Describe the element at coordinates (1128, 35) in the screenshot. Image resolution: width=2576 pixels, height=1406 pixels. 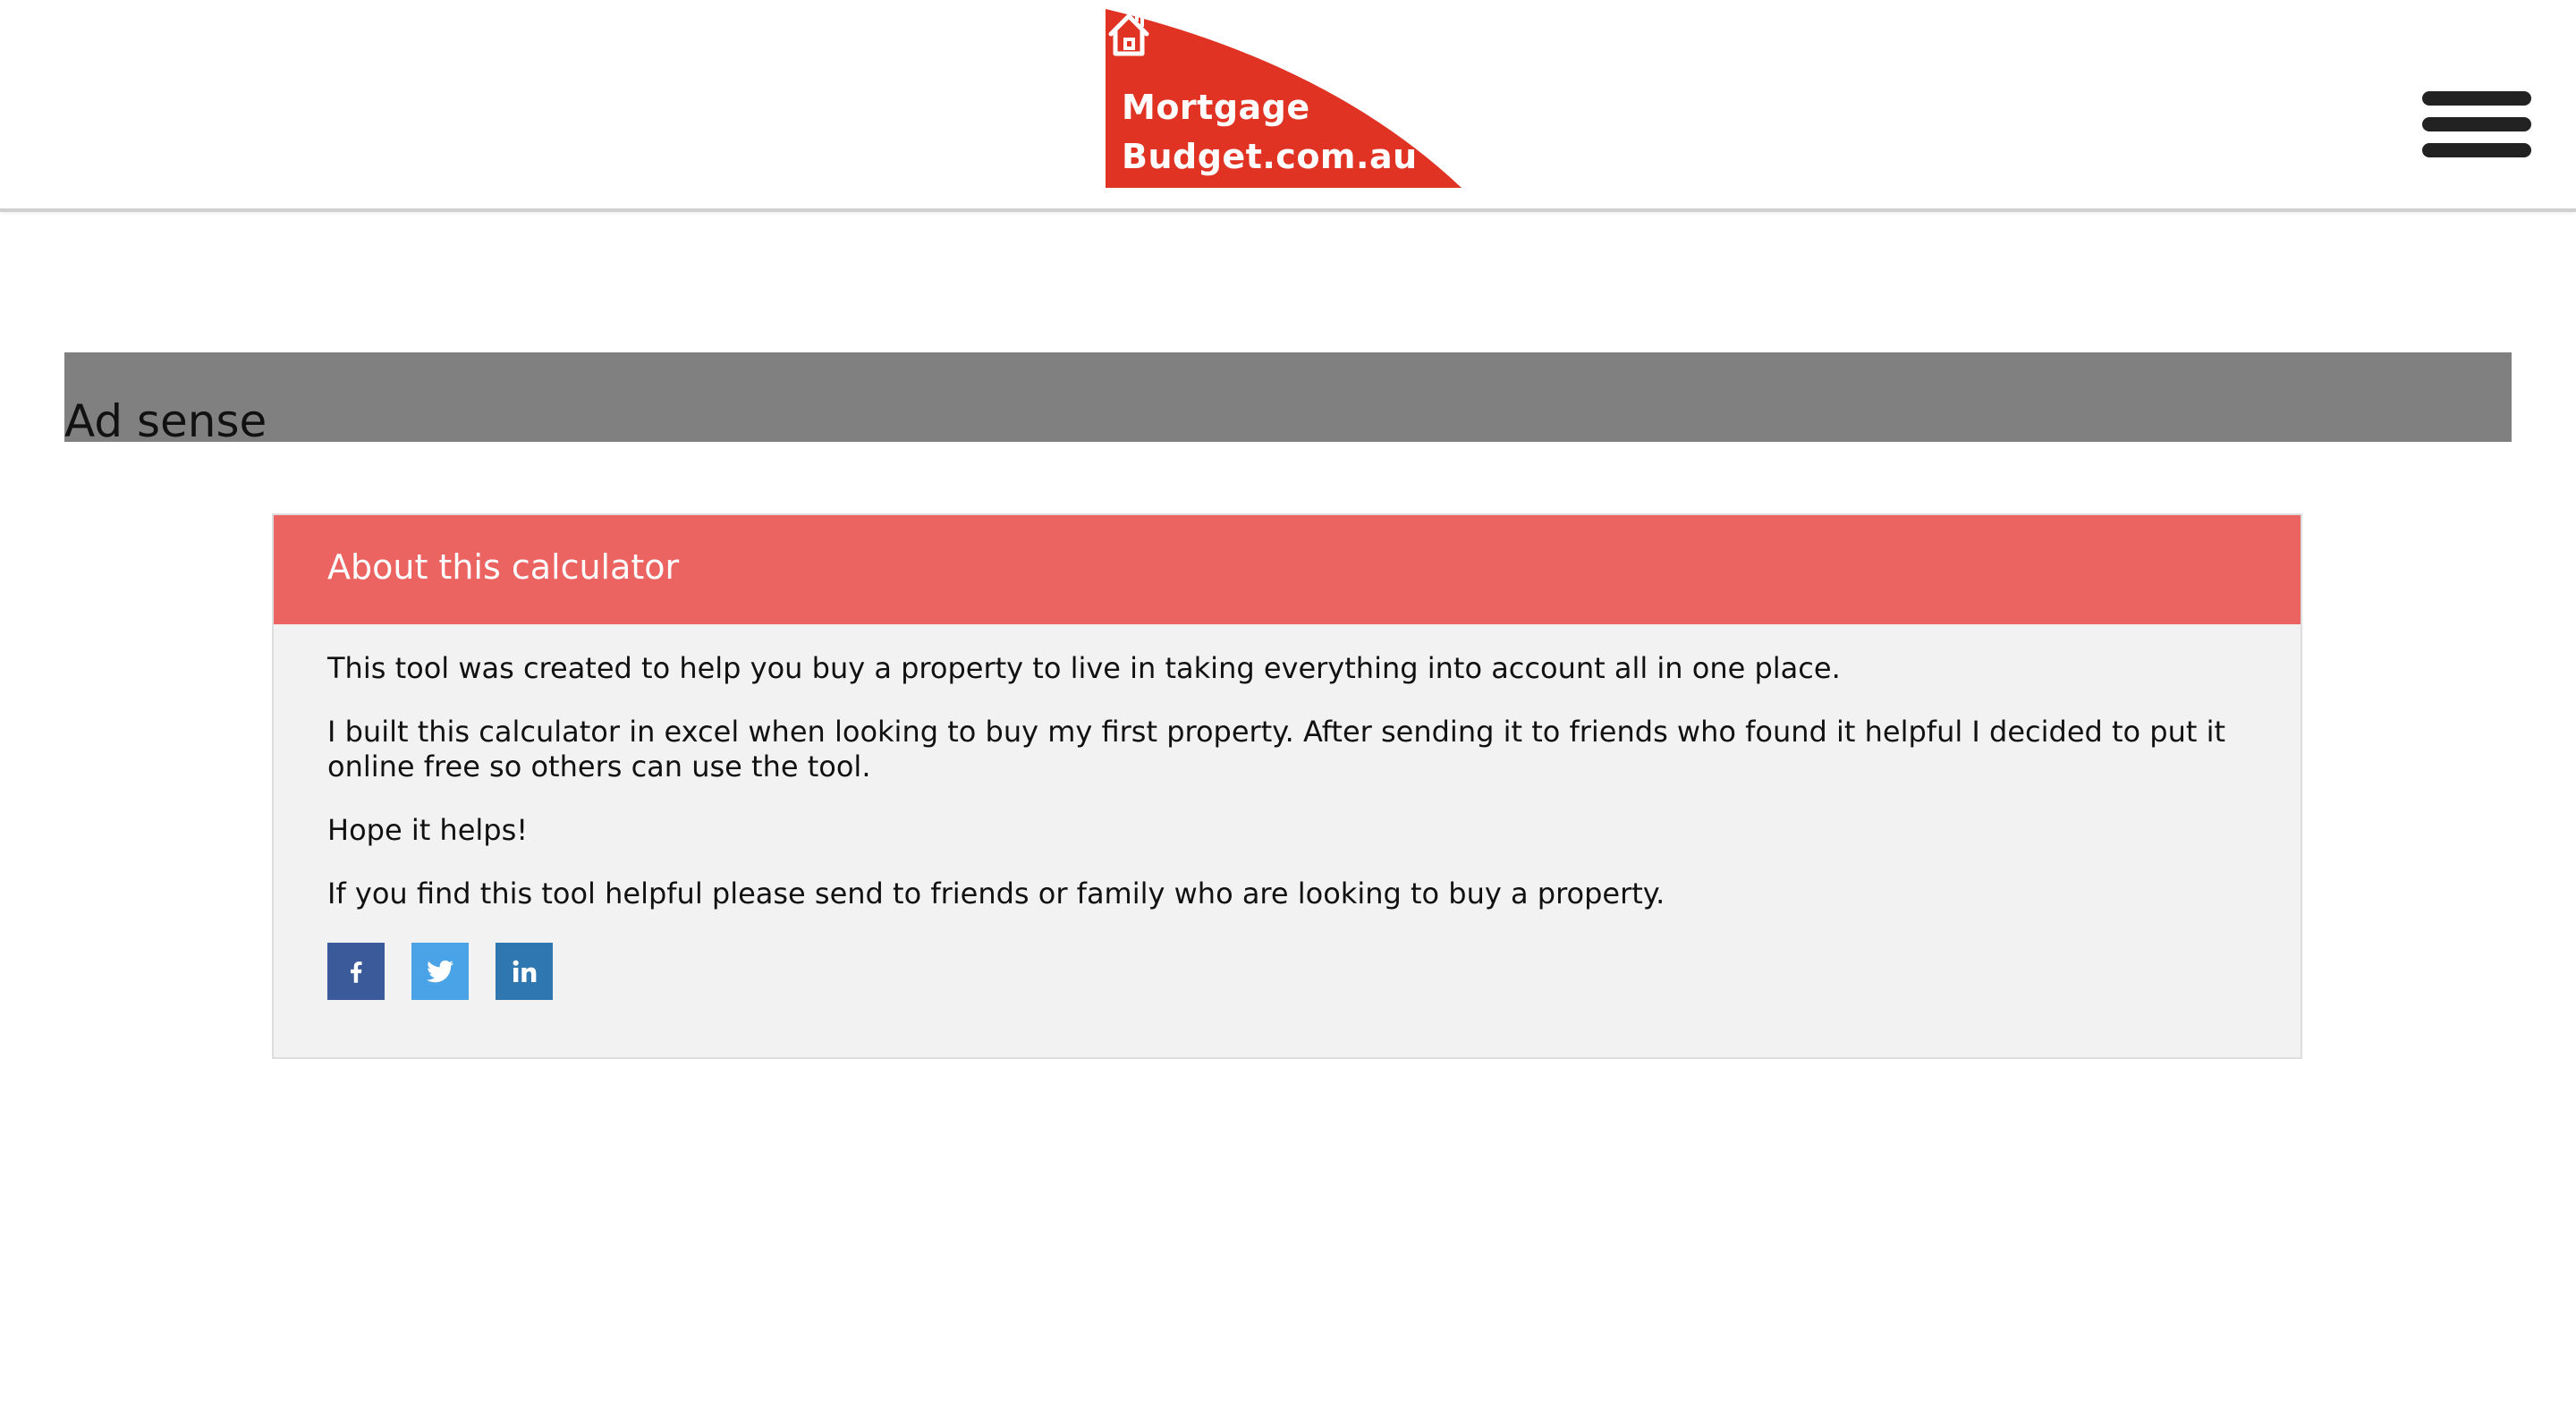
I see `house-icon` at that location.